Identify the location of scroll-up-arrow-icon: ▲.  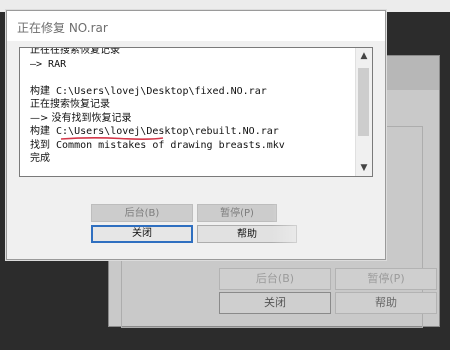
(364, 56).